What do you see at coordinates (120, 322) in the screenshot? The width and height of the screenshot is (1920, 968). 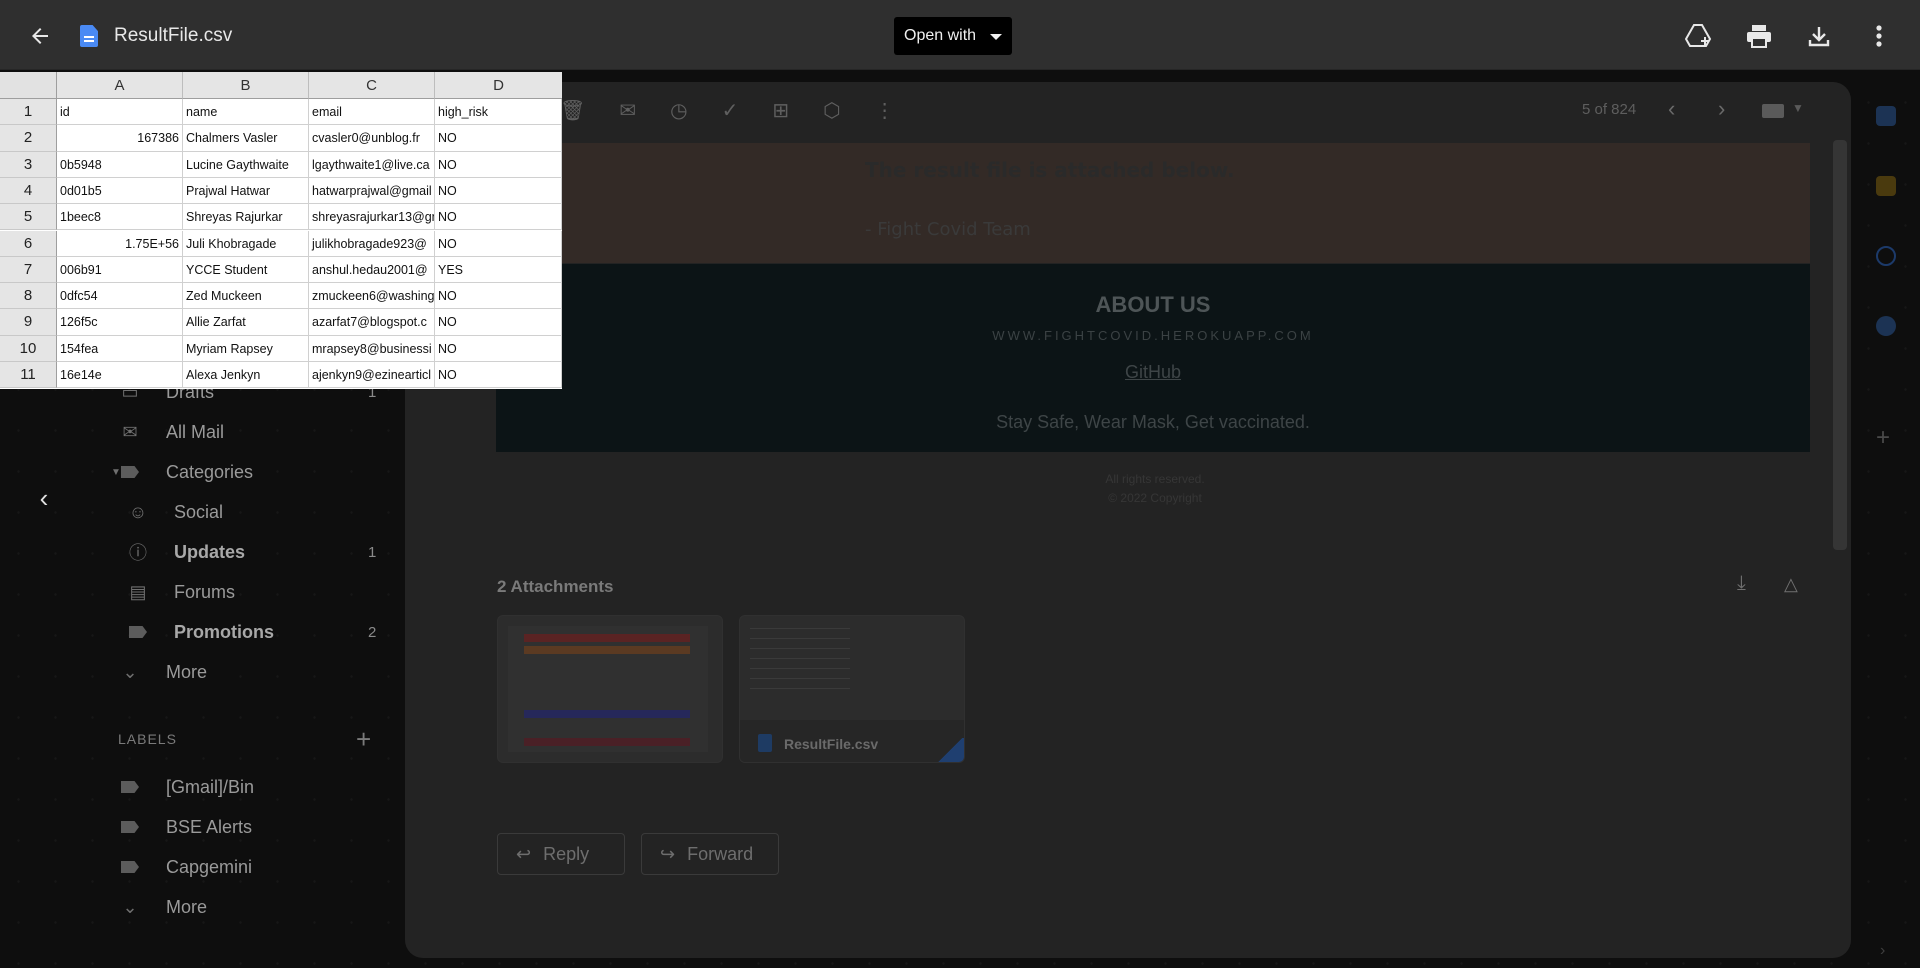 I see `table-cell: 126f5c` at bounding box center [120, 322].